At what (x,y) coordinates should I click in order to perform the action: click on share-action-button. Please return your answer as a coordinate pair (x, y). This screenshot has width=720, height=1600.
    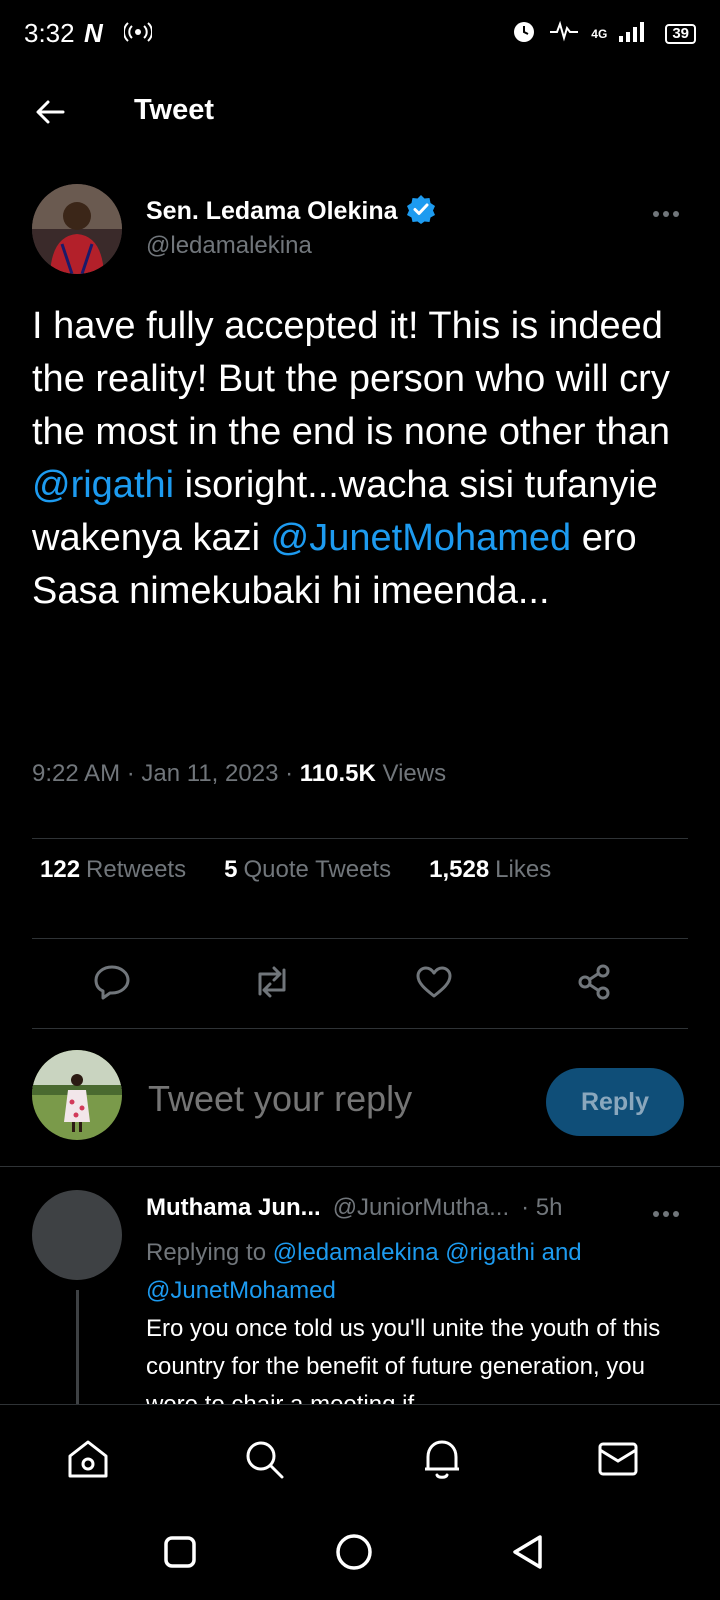
    Looking at the image, I should click on (594, 982).